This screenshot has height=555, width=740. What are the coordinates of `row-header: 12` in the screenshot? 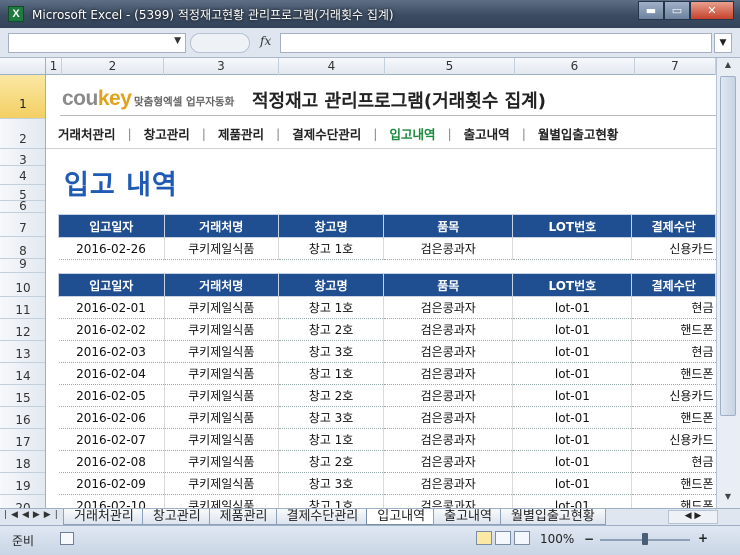 It's located at (22, 330).